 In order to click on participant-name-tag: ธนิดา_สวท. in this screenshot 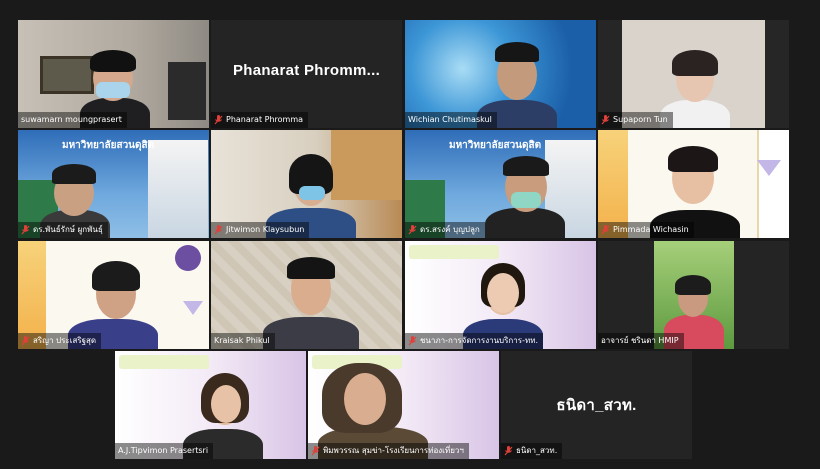, I will do `click(532, 451)`.